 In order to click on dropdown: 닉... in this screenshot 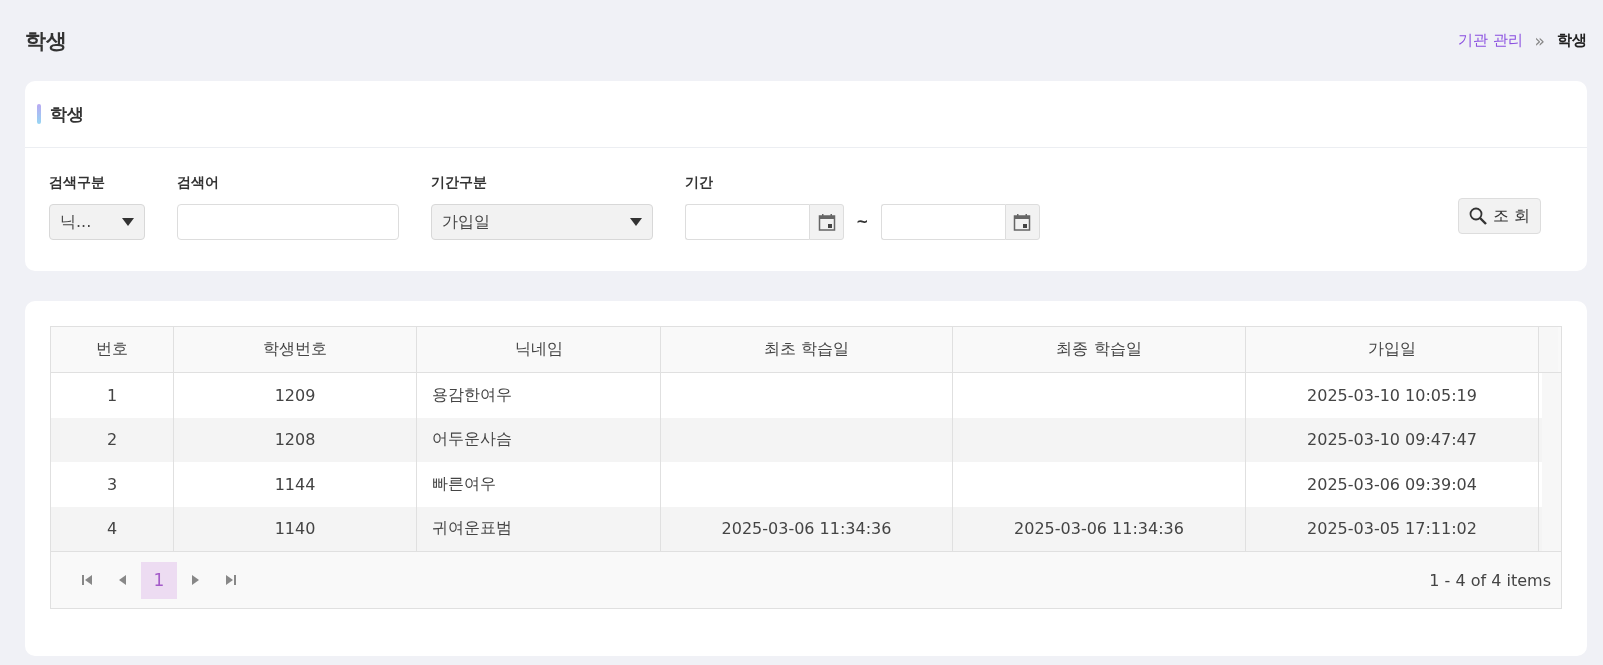, I will do `click(97, 222)`.